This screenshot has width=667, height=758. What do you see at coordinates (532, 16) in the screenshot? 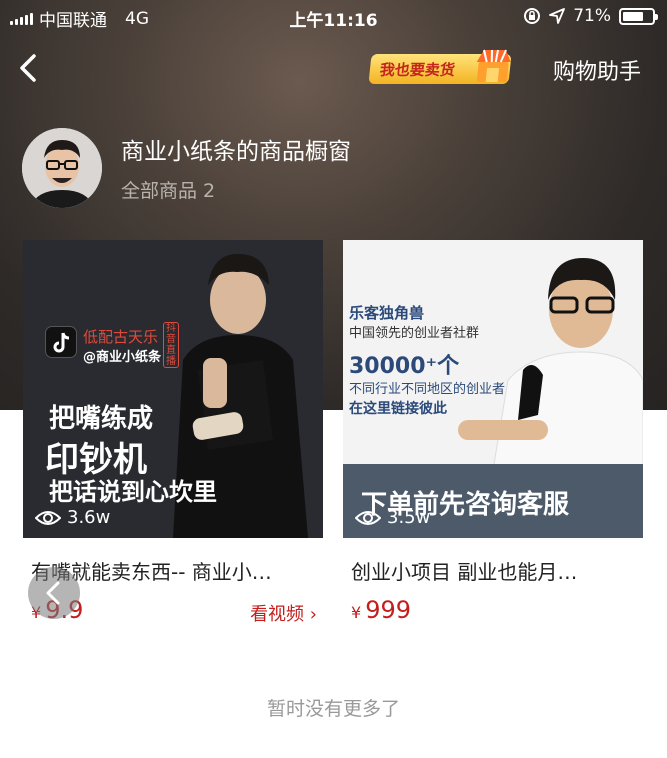
I see `rotation-lock-icon` at bounding box center [532, 16].